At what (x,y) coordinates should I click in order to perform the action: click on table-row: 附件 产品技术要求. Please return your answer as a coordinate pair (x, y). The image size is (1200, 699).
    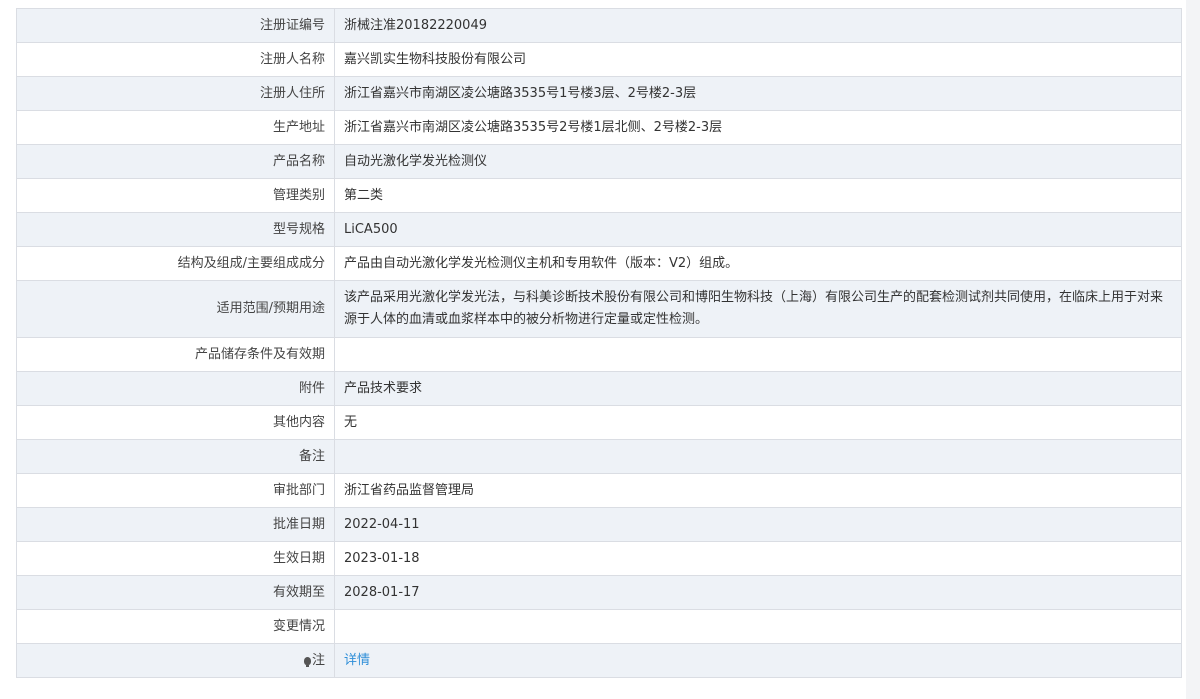
    Looking at the image, I should click on (599, 388).